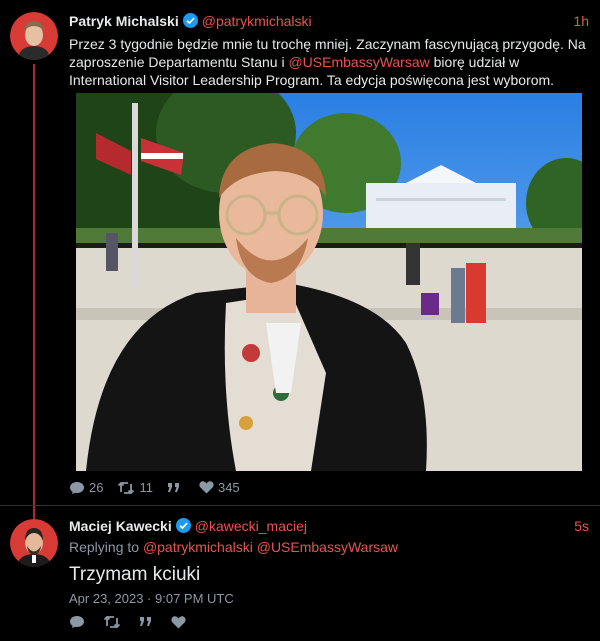 This screenshot has width=600, height=641. Describe the element at coordinates (34, 36) in the screenshot. I see `avatar-patryk` at that location.